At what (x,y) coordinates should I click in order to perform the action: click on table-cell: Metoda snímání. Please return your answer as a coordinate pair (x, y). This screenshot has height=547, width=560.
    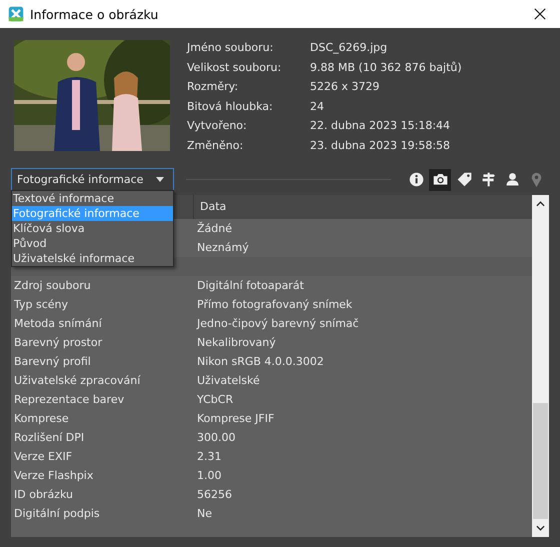
    Looking at the image, I should click on (58, 323).